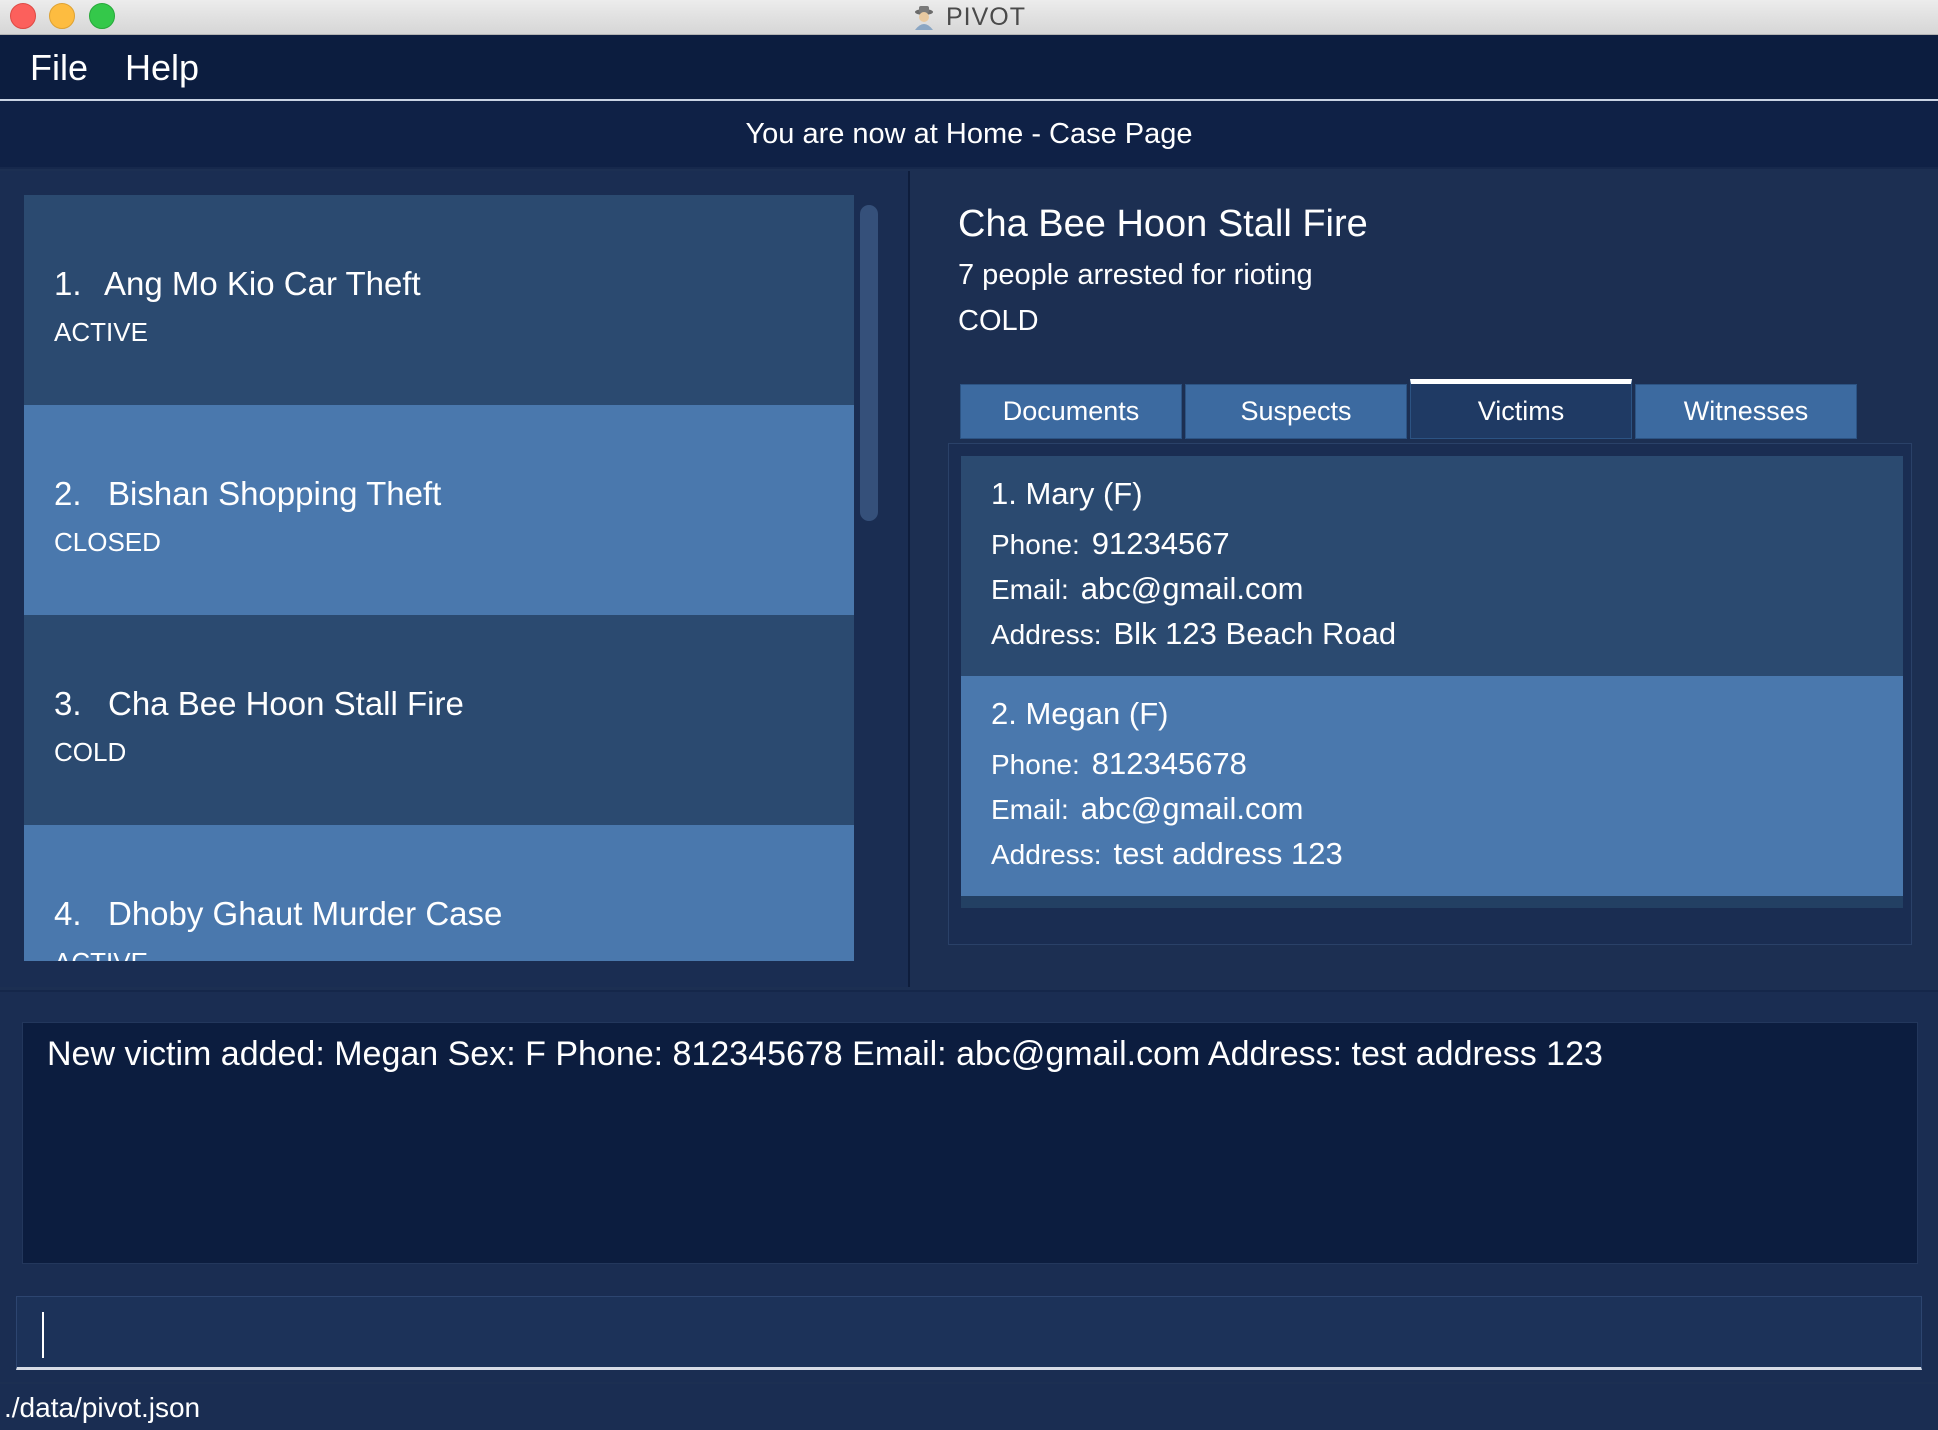 This screenshot has width=1938, height=1430. I want to click on victim-address: Address: Blk 123 Beach Road, so click(1193, 634).